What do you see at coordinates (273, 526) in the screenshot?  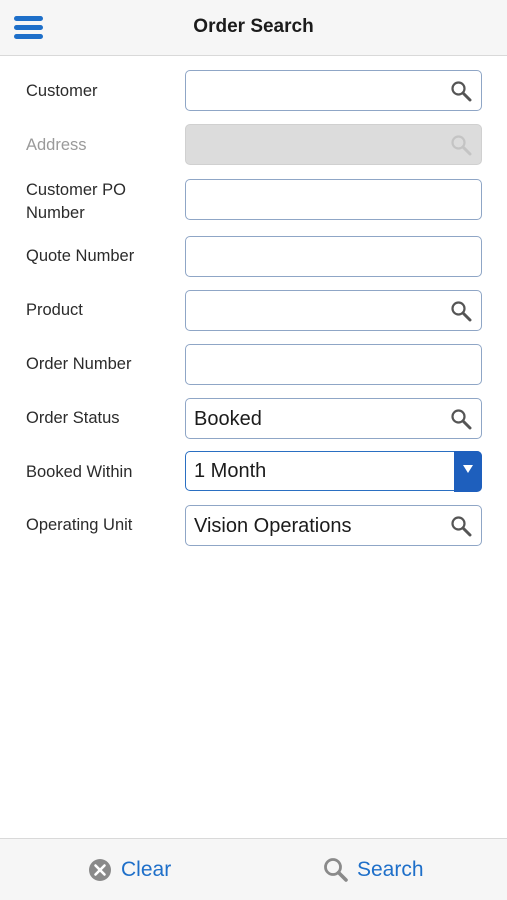 I see `operating-unit-value: Vision Operations` at bounding box center [273, 526].